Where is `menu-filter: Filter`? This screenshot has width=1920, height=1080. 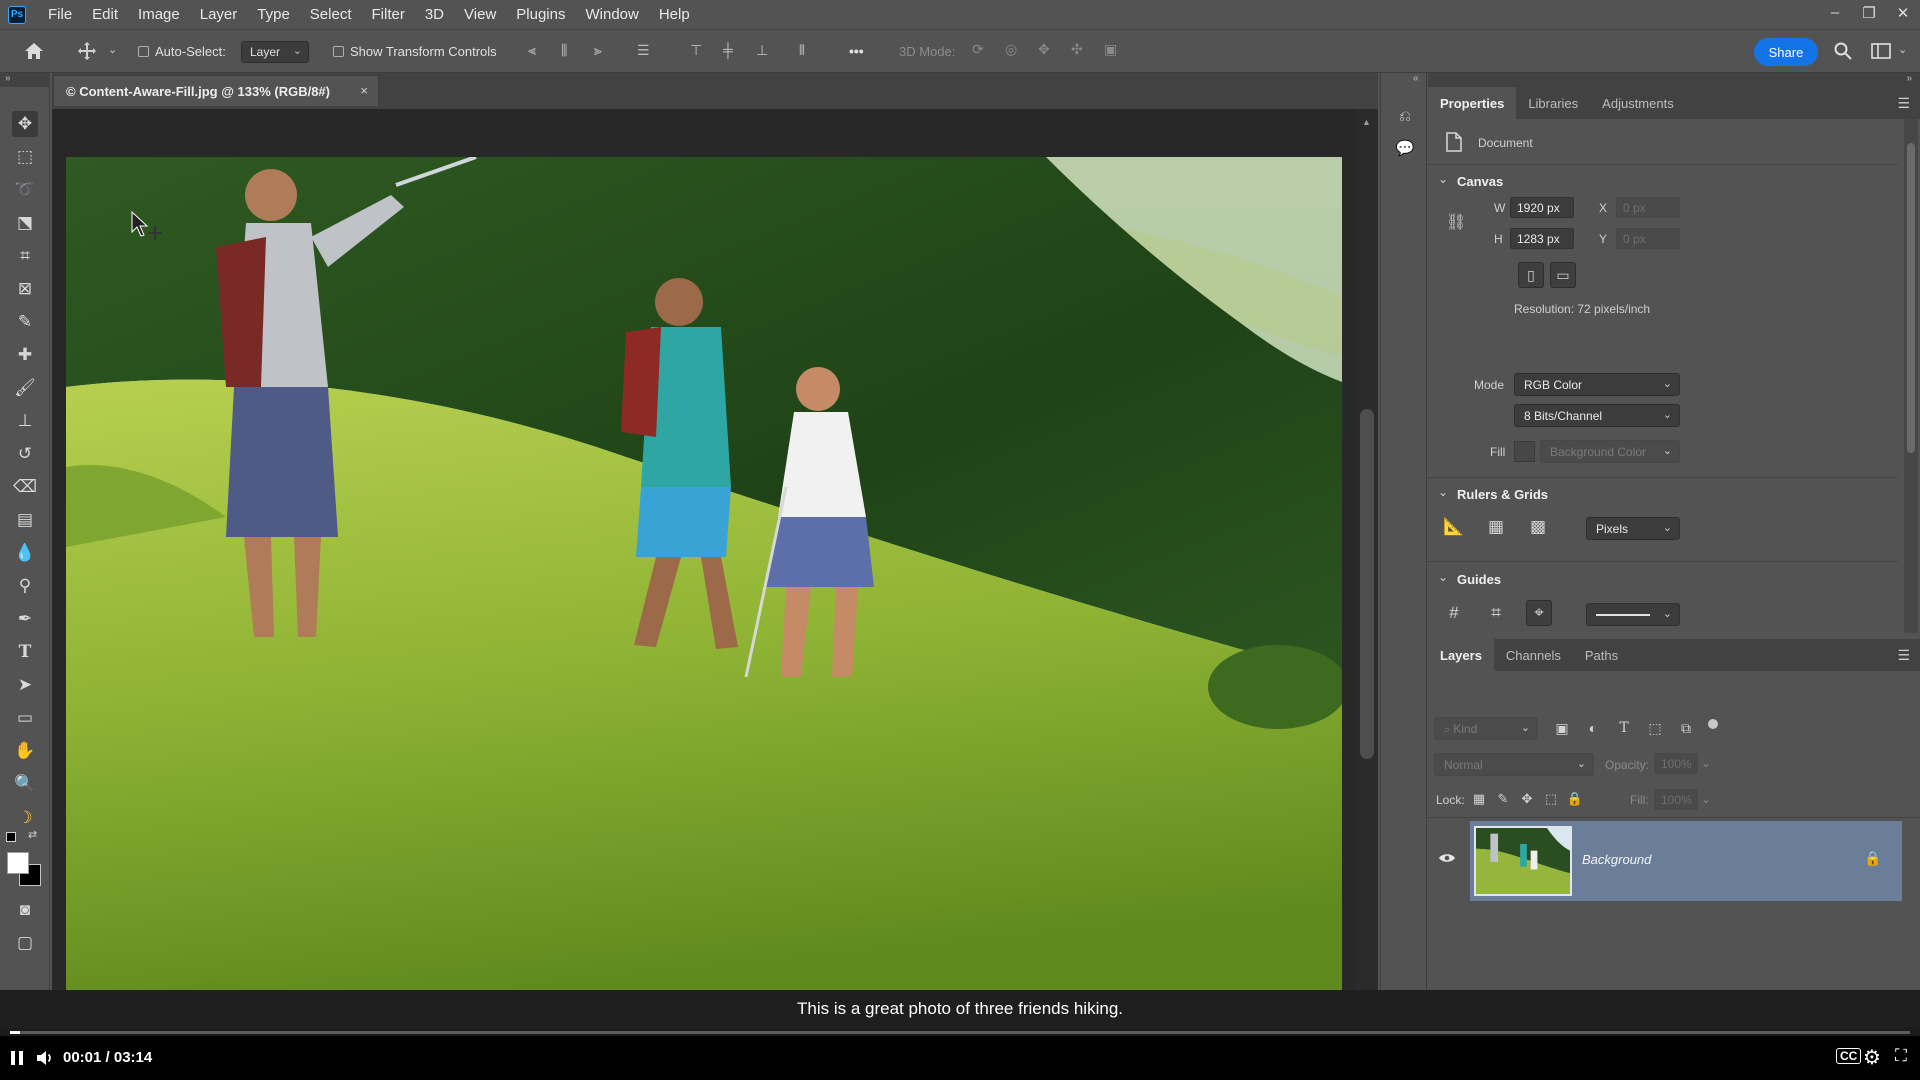
menu-filter: Filter is located at coordinates (388, 14).